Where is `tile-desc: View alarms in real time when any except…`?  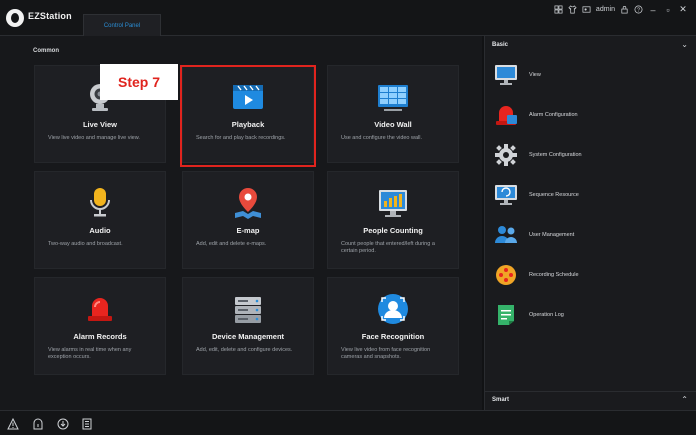
tile-desc: View alarms in real time when any except… is located at coordinates (90, 353).